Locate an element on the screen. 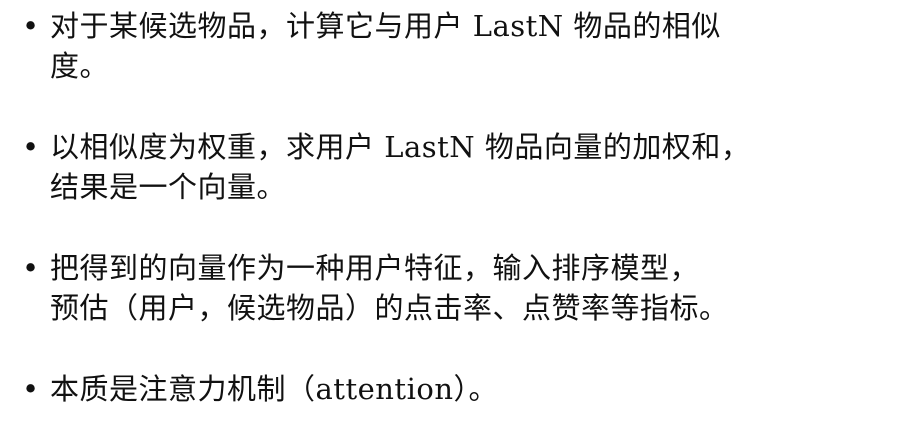  bullet-text-line: 结果是一个向量。 is located at coordinates (168, 187).